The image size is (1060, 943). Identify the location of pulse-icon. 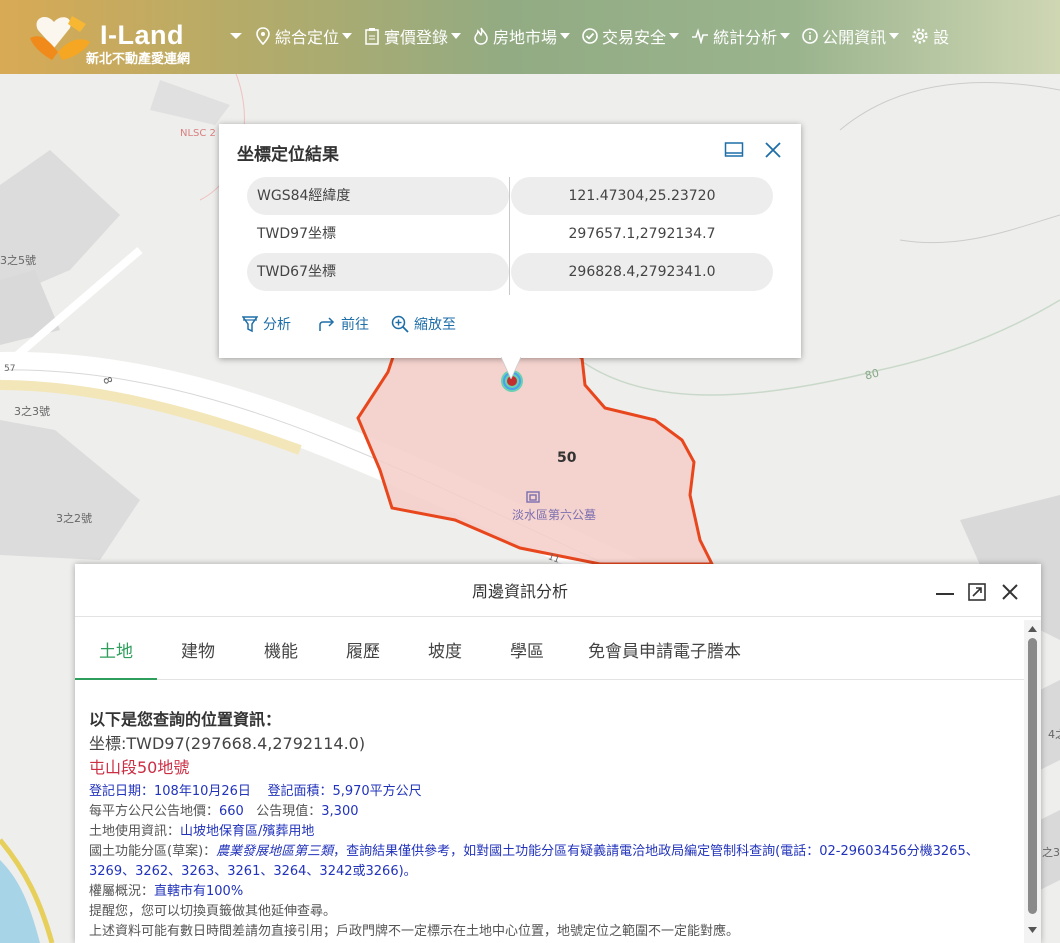
(700, 36).